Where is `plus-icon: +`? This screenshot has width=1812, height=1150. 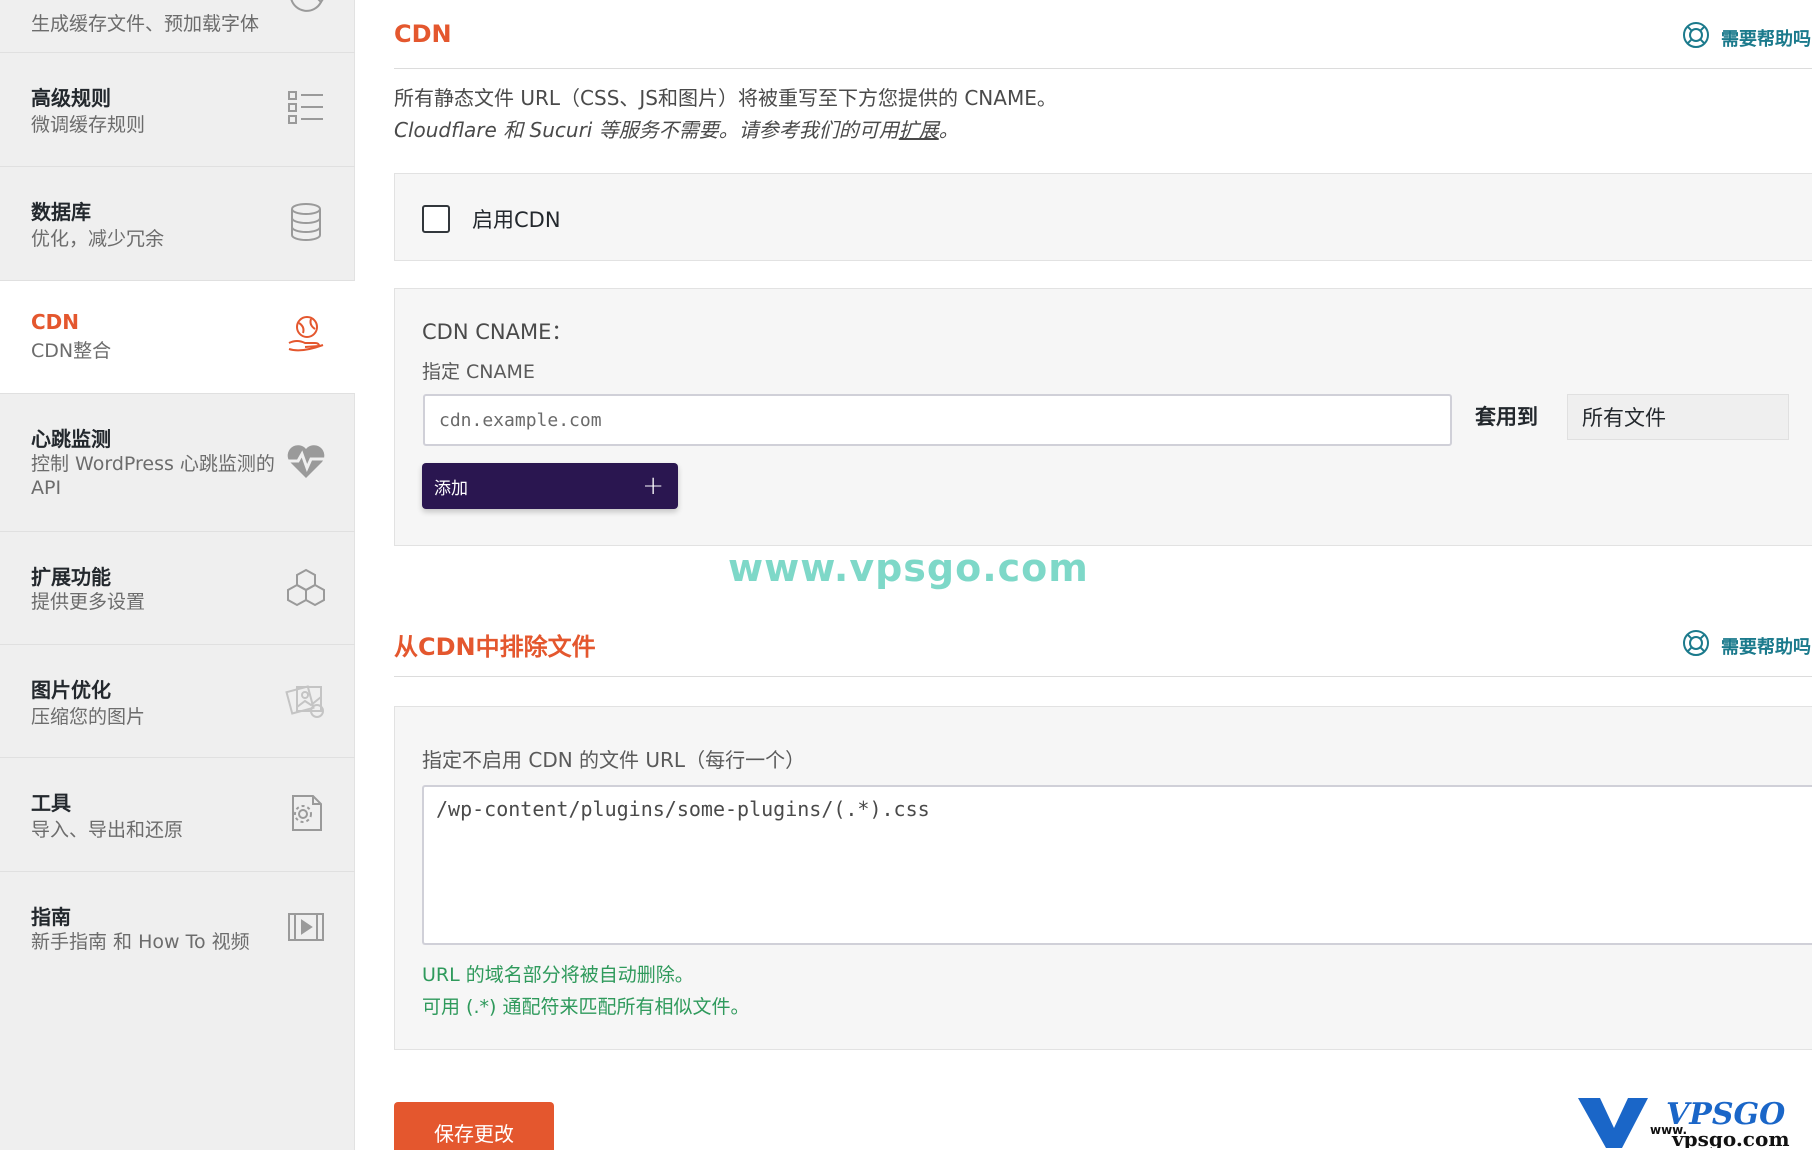 plus-icon: + is located at coordinates (653, 486).